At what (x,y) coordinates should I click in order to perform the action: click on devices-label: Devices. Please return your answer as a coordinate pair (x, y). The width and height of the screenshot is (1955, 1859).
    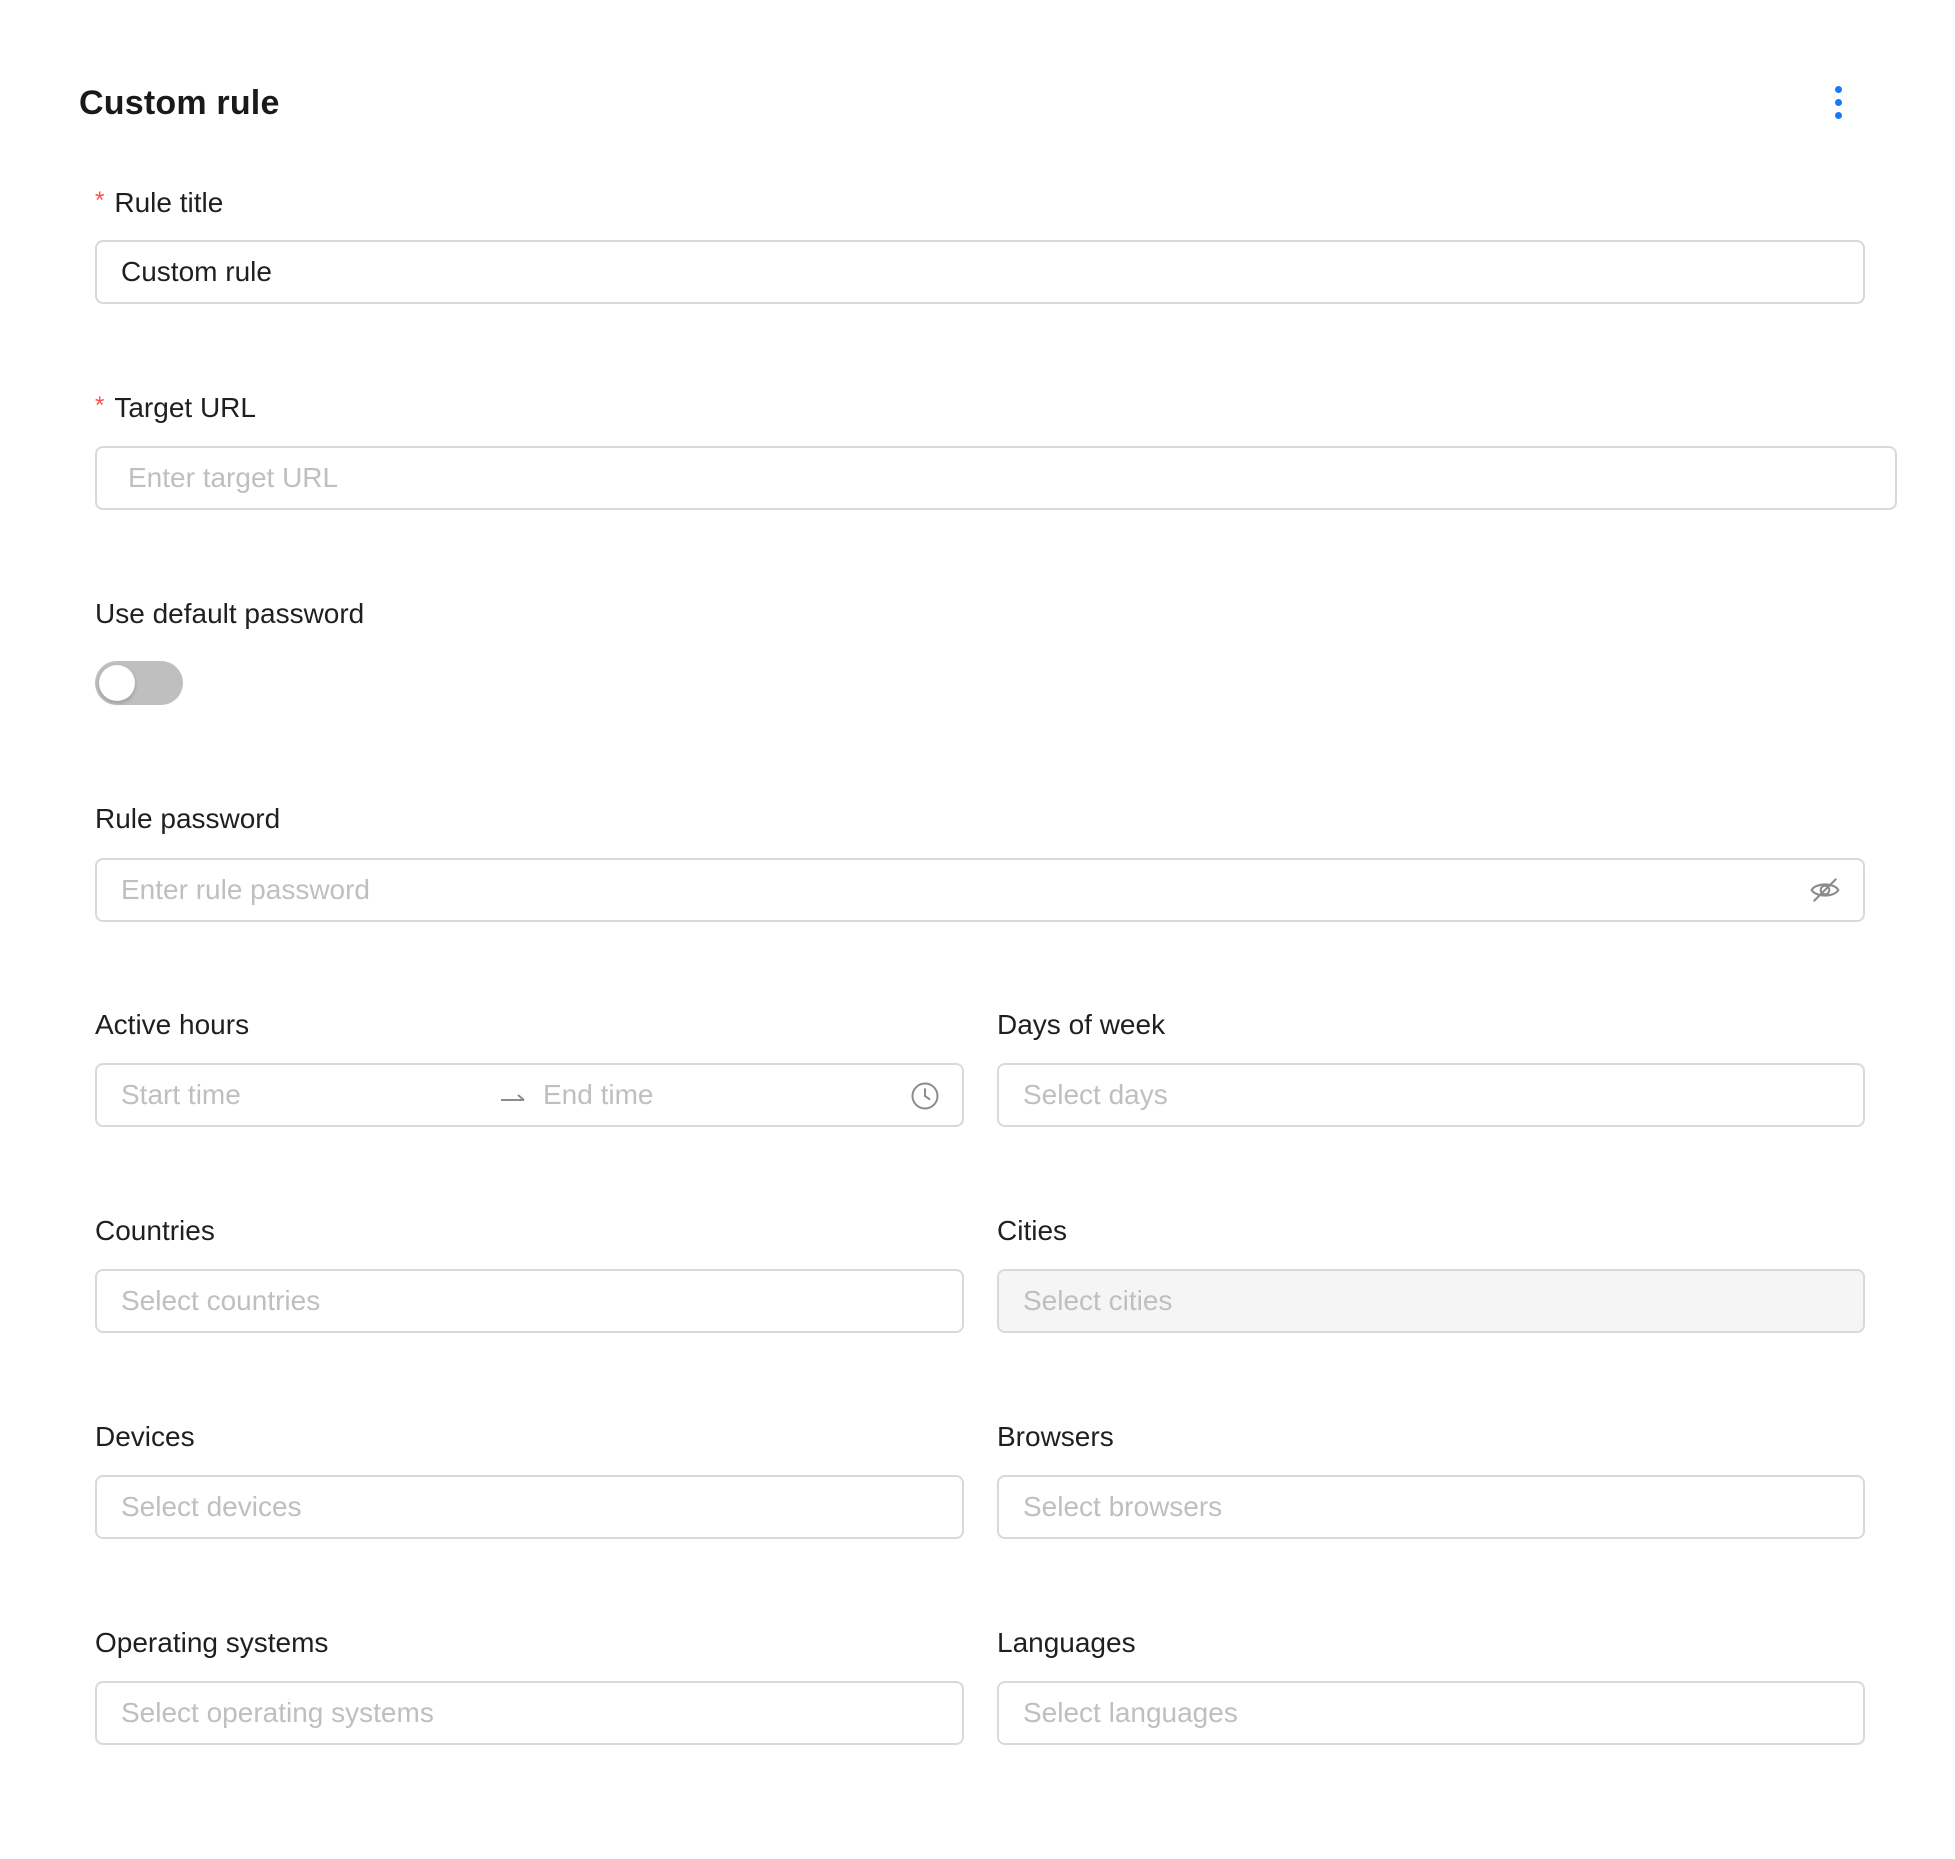
    Looking at the image, I should click on (145, 1436).